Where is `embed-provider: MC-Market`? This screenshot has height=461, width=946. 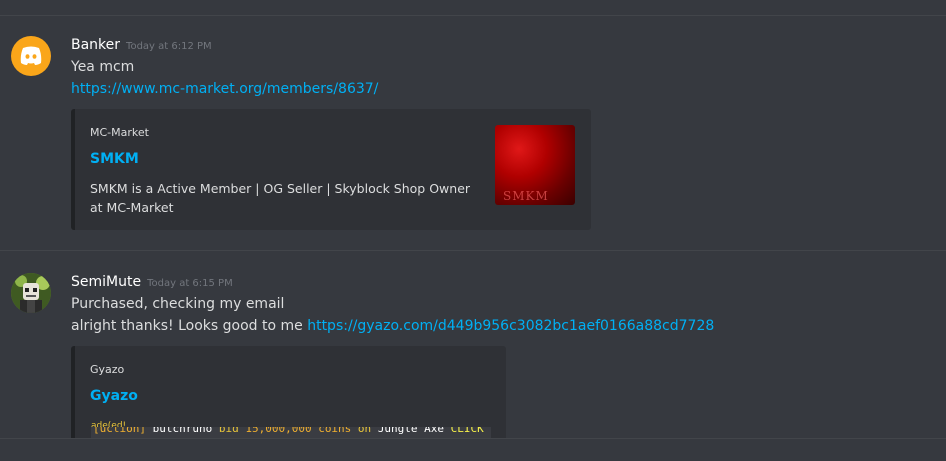
embed-provider: MC-Market is located at coordinates (119, 132).